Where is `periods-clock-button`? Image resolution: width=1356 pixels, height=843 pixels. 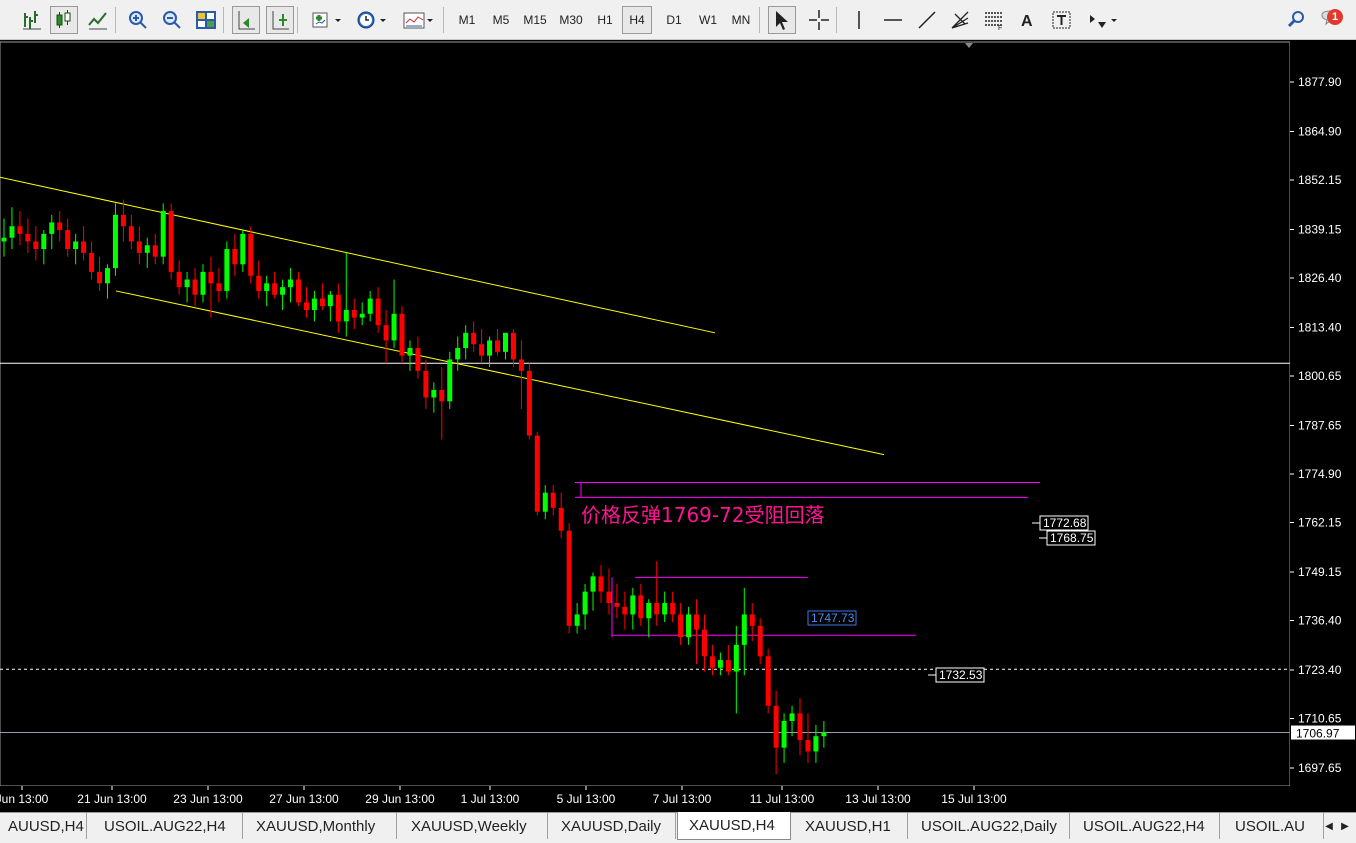 periods-clock-button is located at coordinates (372, 20).